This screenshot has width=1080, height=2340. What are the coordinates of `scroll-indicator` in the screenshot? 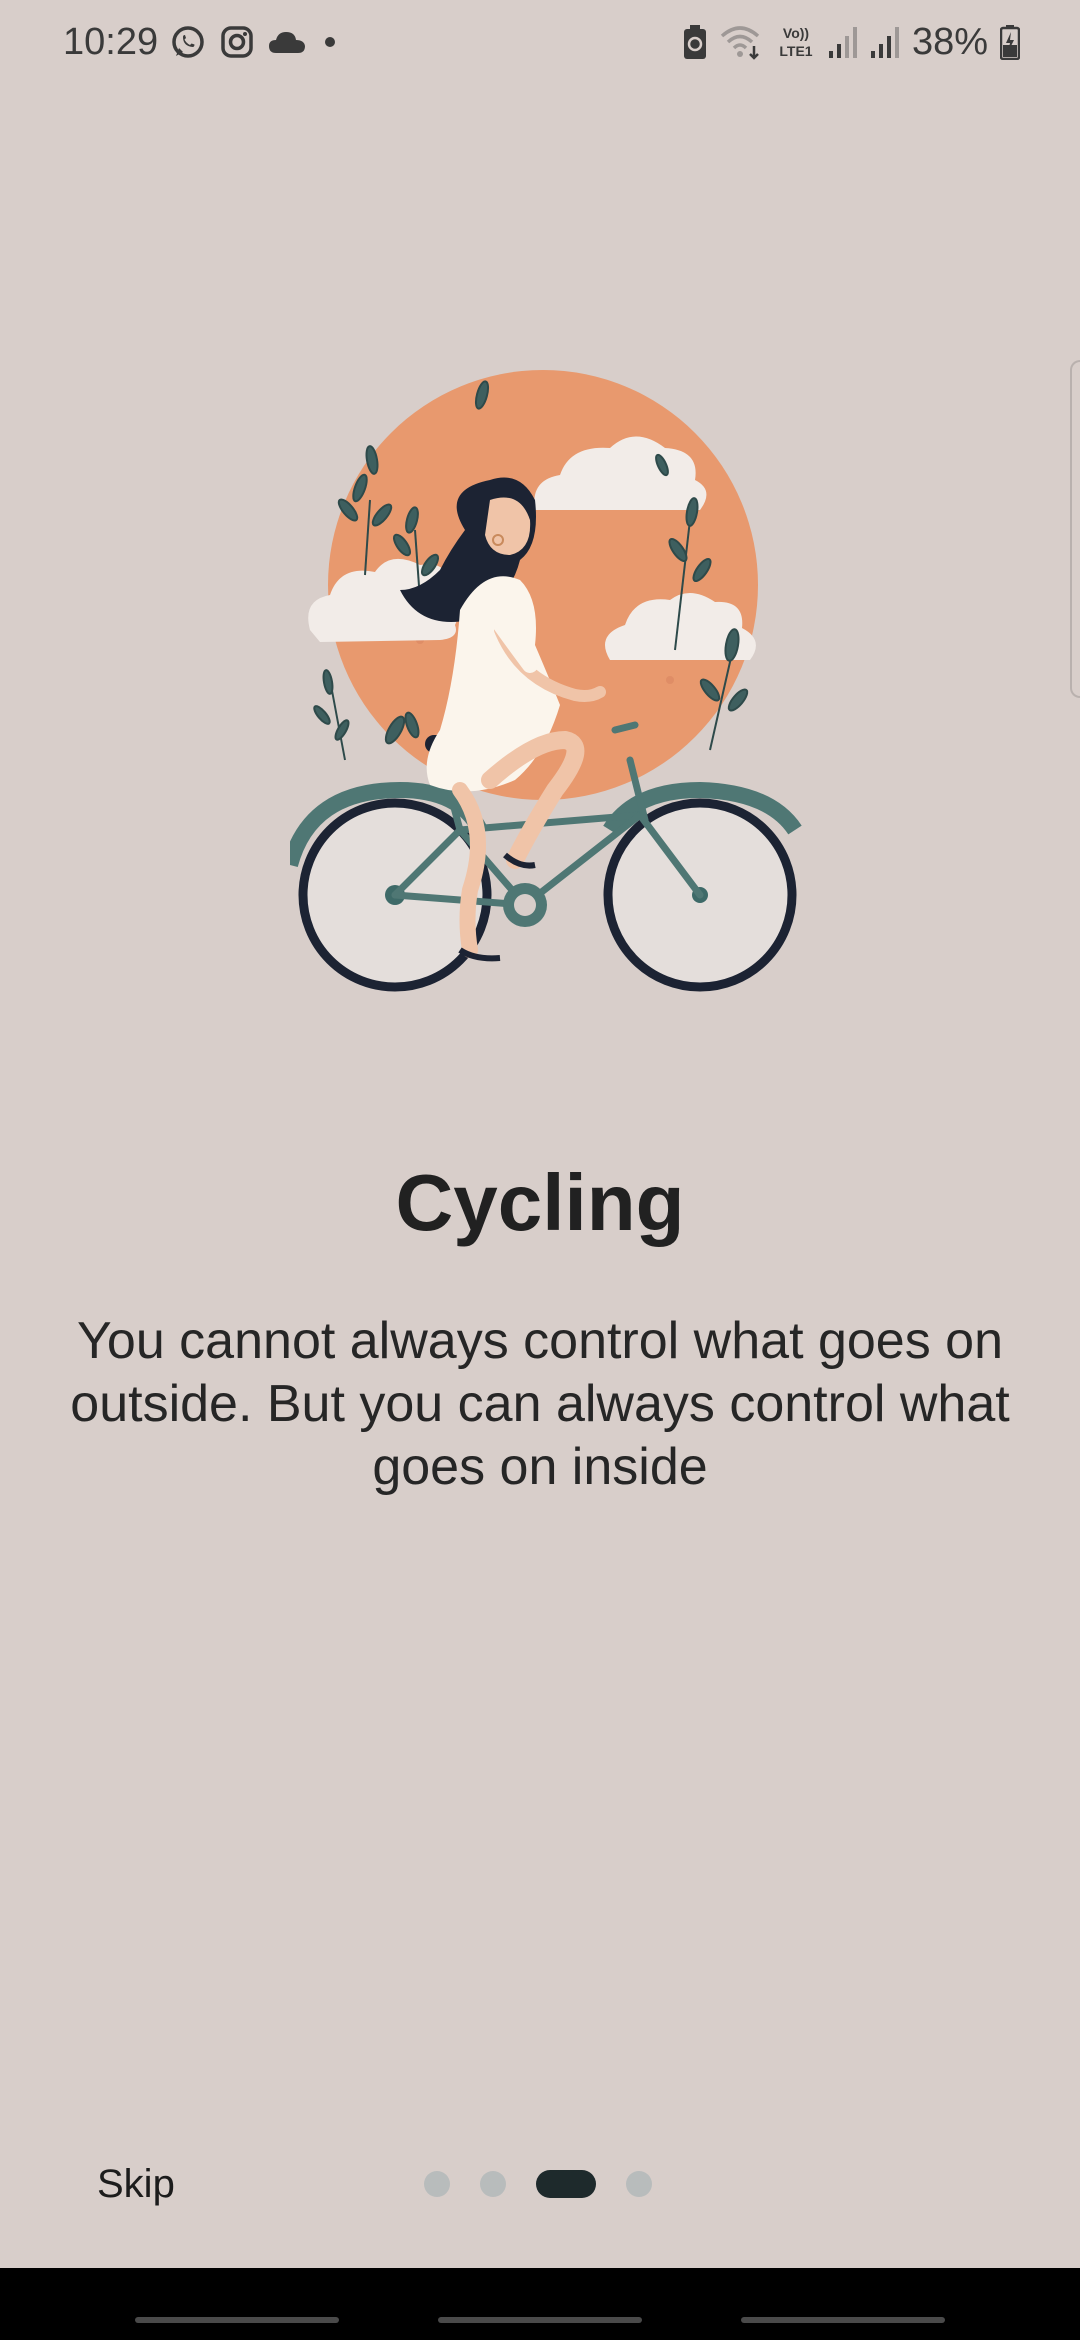 It's located at (1075, 529).